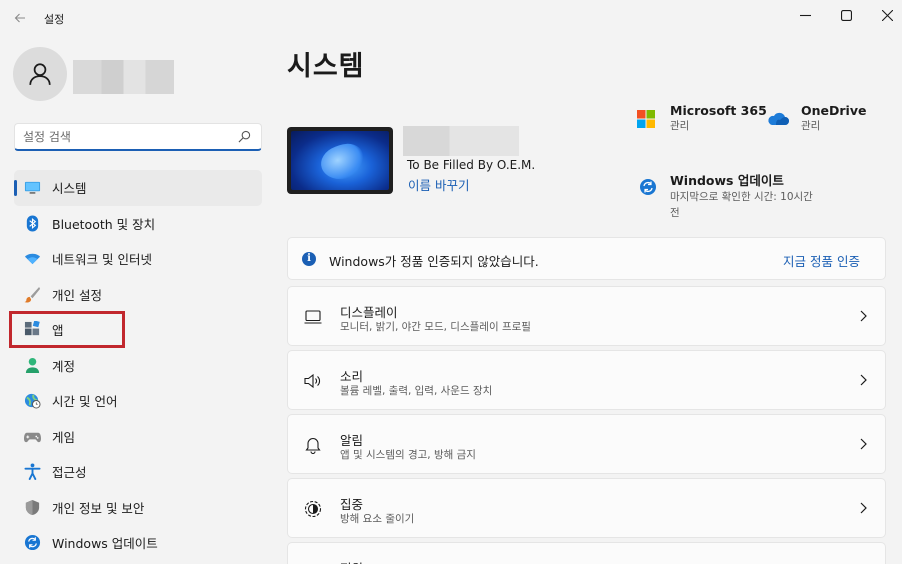  I want to click on card-sound: 소리 볼륨 레벨, 출력, 입력, 사운드 장치, so click(586, 380).